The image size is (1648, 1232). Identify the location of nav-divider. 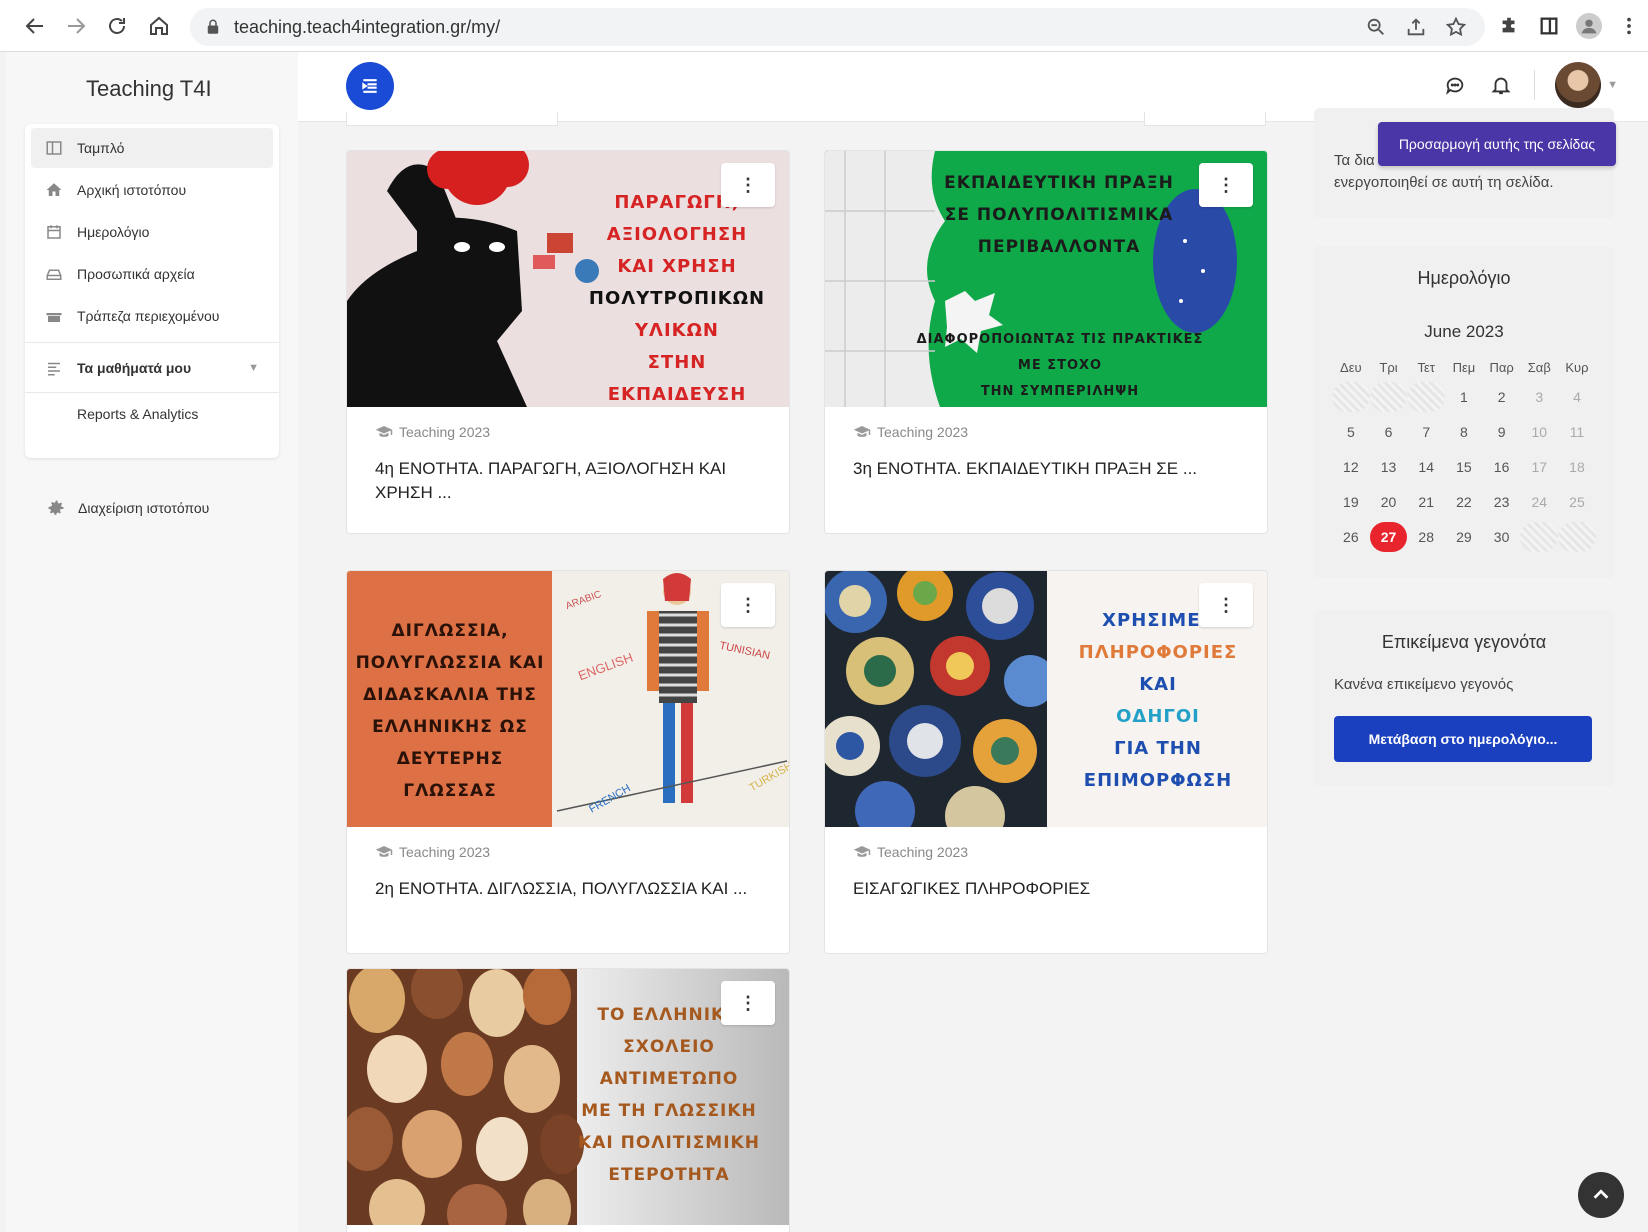
(152, 342).